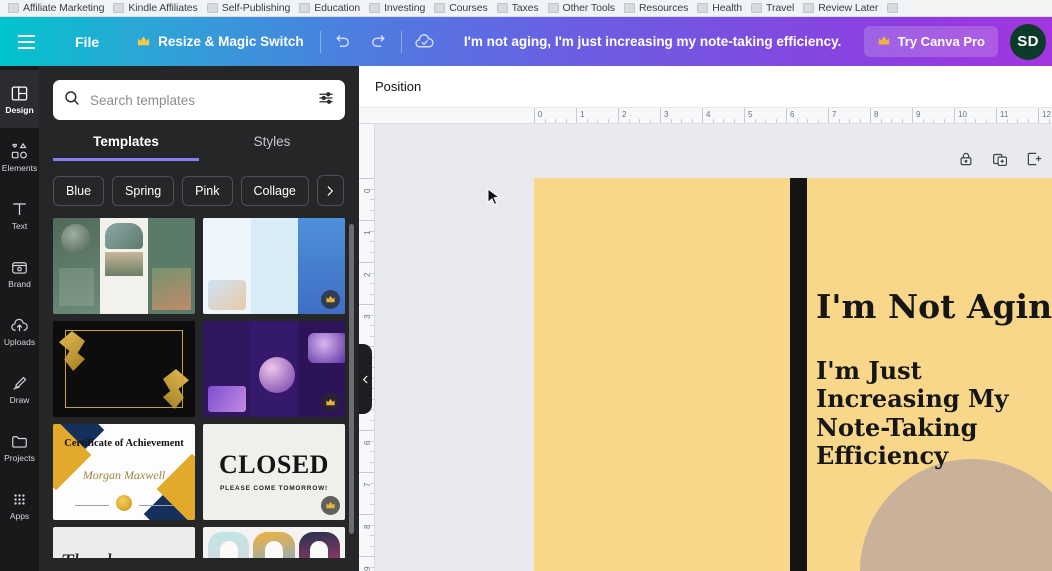 This screenshot has height=571, width=1052. What do you see at coordinates (124, 542) in the screenshot?
I see `template-thumbnail-thank-you-card: Thank you` at bounding box center [124, 542].